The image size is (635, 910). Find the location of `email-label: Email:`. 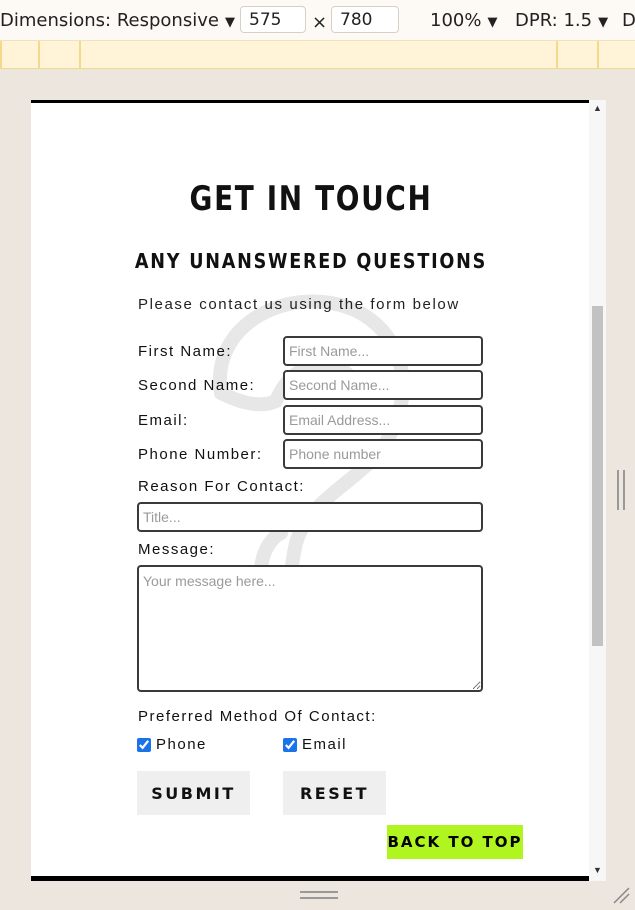

email-label: Email: is located at coordinates (163, 420).